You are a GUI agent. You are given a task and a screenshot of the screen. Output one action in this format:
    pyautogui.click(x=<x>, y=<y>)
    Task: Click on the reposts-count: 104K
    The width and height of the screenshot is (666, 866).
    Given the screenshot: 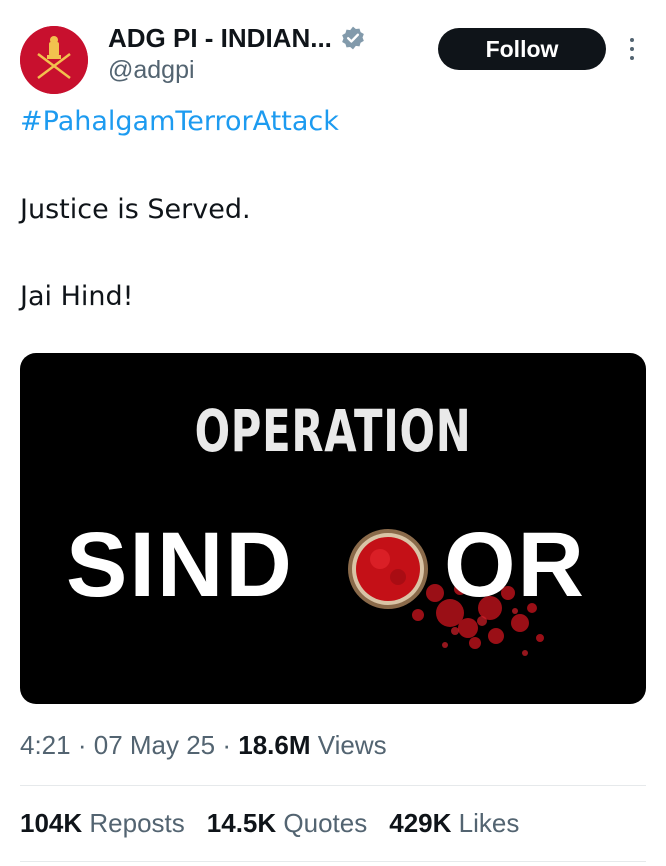 What is the action you would take?
    pyautogui.click(x=51, y=823)
    